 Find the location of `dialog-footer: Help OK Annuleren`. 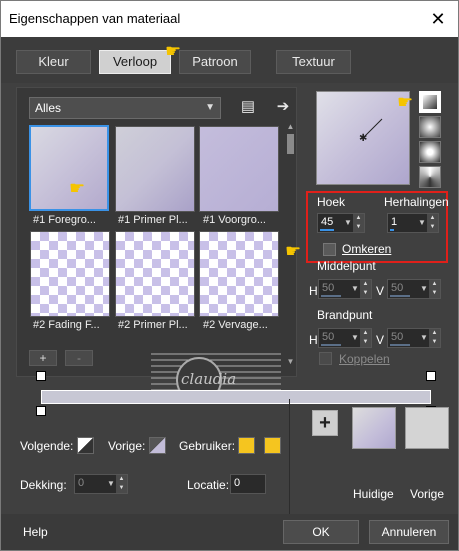

dialog-footer: Help OK Annuleren is located at coordinates (229, 532).